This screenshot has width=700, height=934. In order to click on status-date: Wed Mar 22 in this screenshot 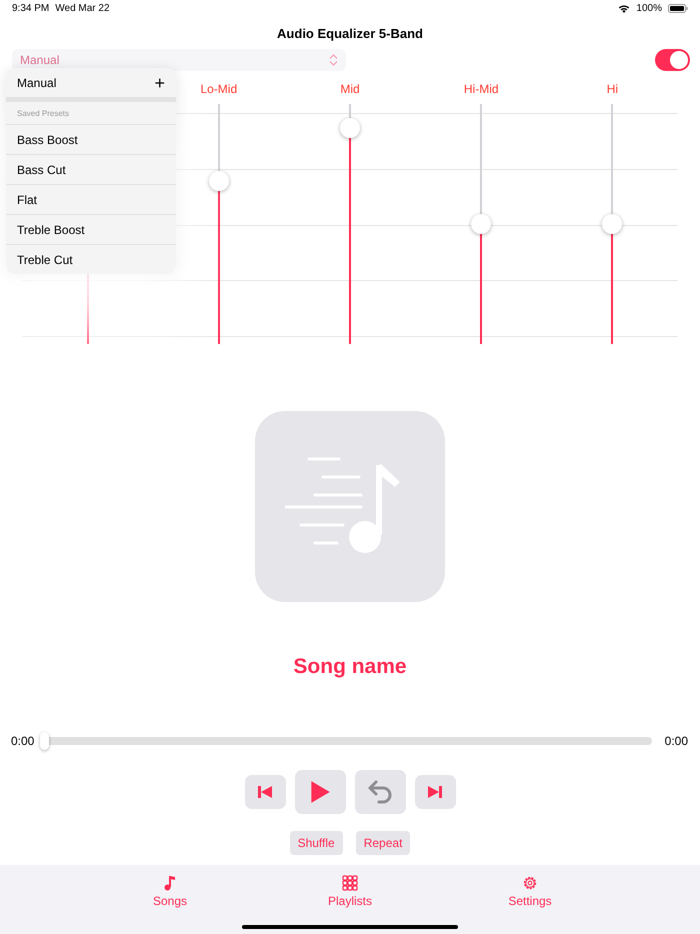, I will do `click(82, 8)`.